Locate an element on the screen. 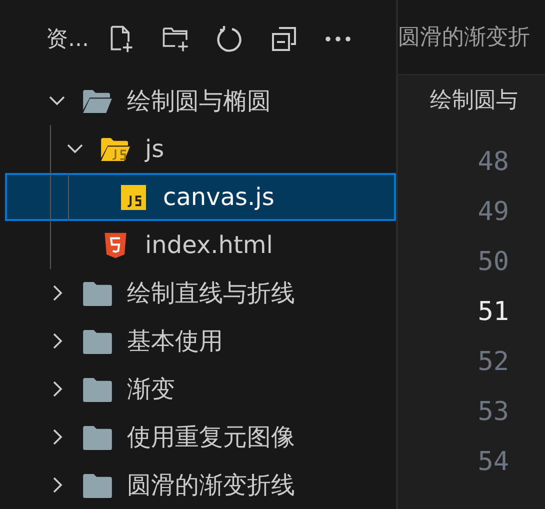 This screenshot has height=509, width=545. line-number: 48 is located at coordinates (493, 162).